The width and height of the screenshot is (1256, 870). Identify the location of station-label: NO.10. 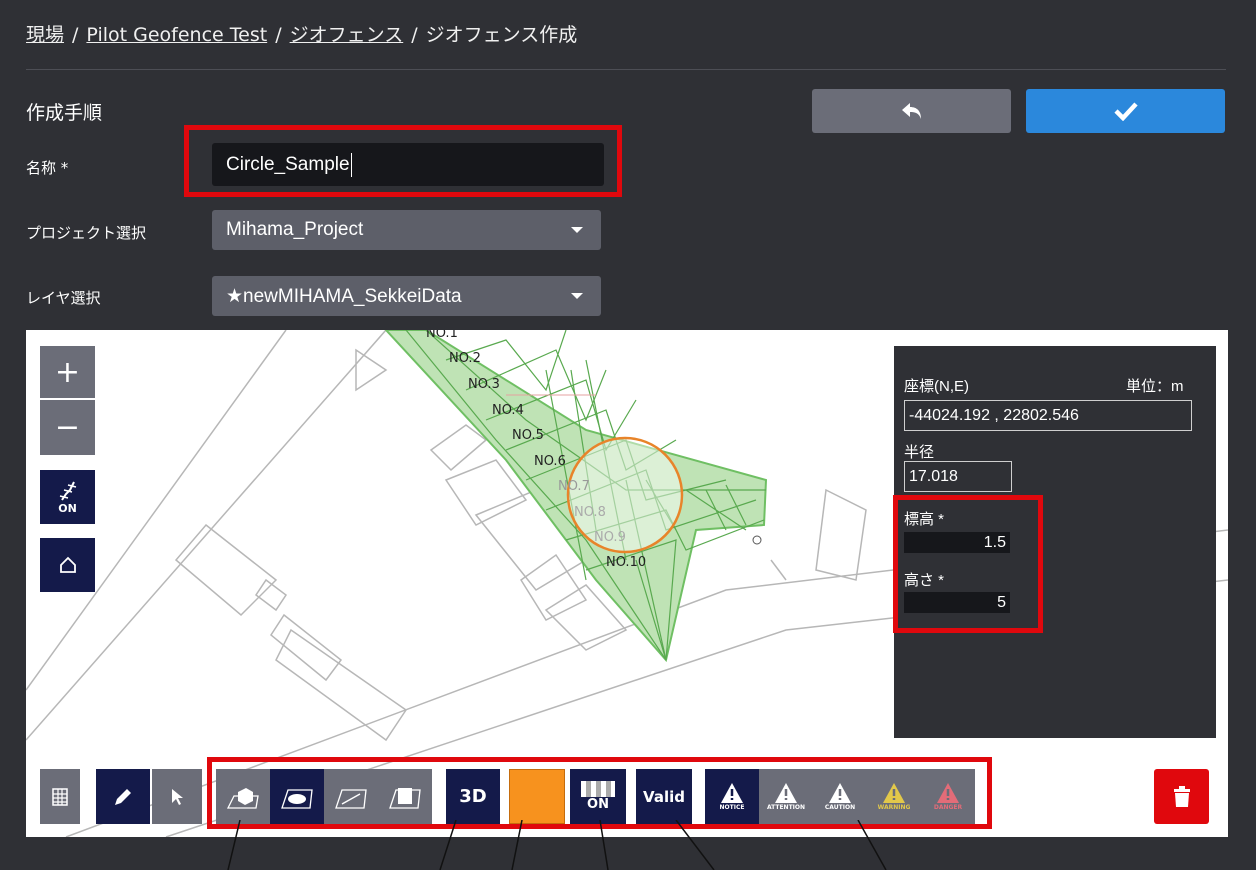
(626, 562).